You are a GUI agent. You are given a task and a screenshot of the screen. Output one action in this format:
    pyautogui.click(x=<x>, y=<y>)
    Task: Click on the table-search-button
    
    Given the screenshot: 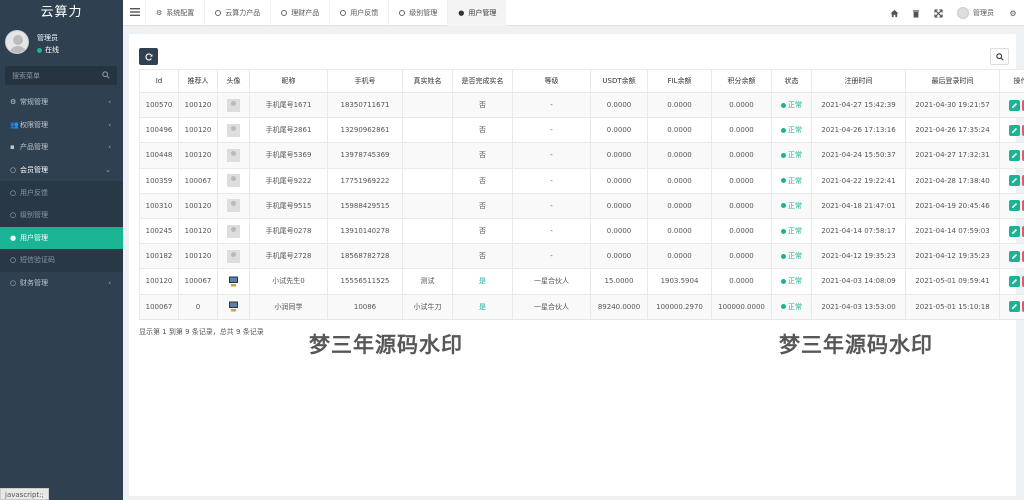 What is the action you would take?
    pyautogui.click(x=999, y=56)
    